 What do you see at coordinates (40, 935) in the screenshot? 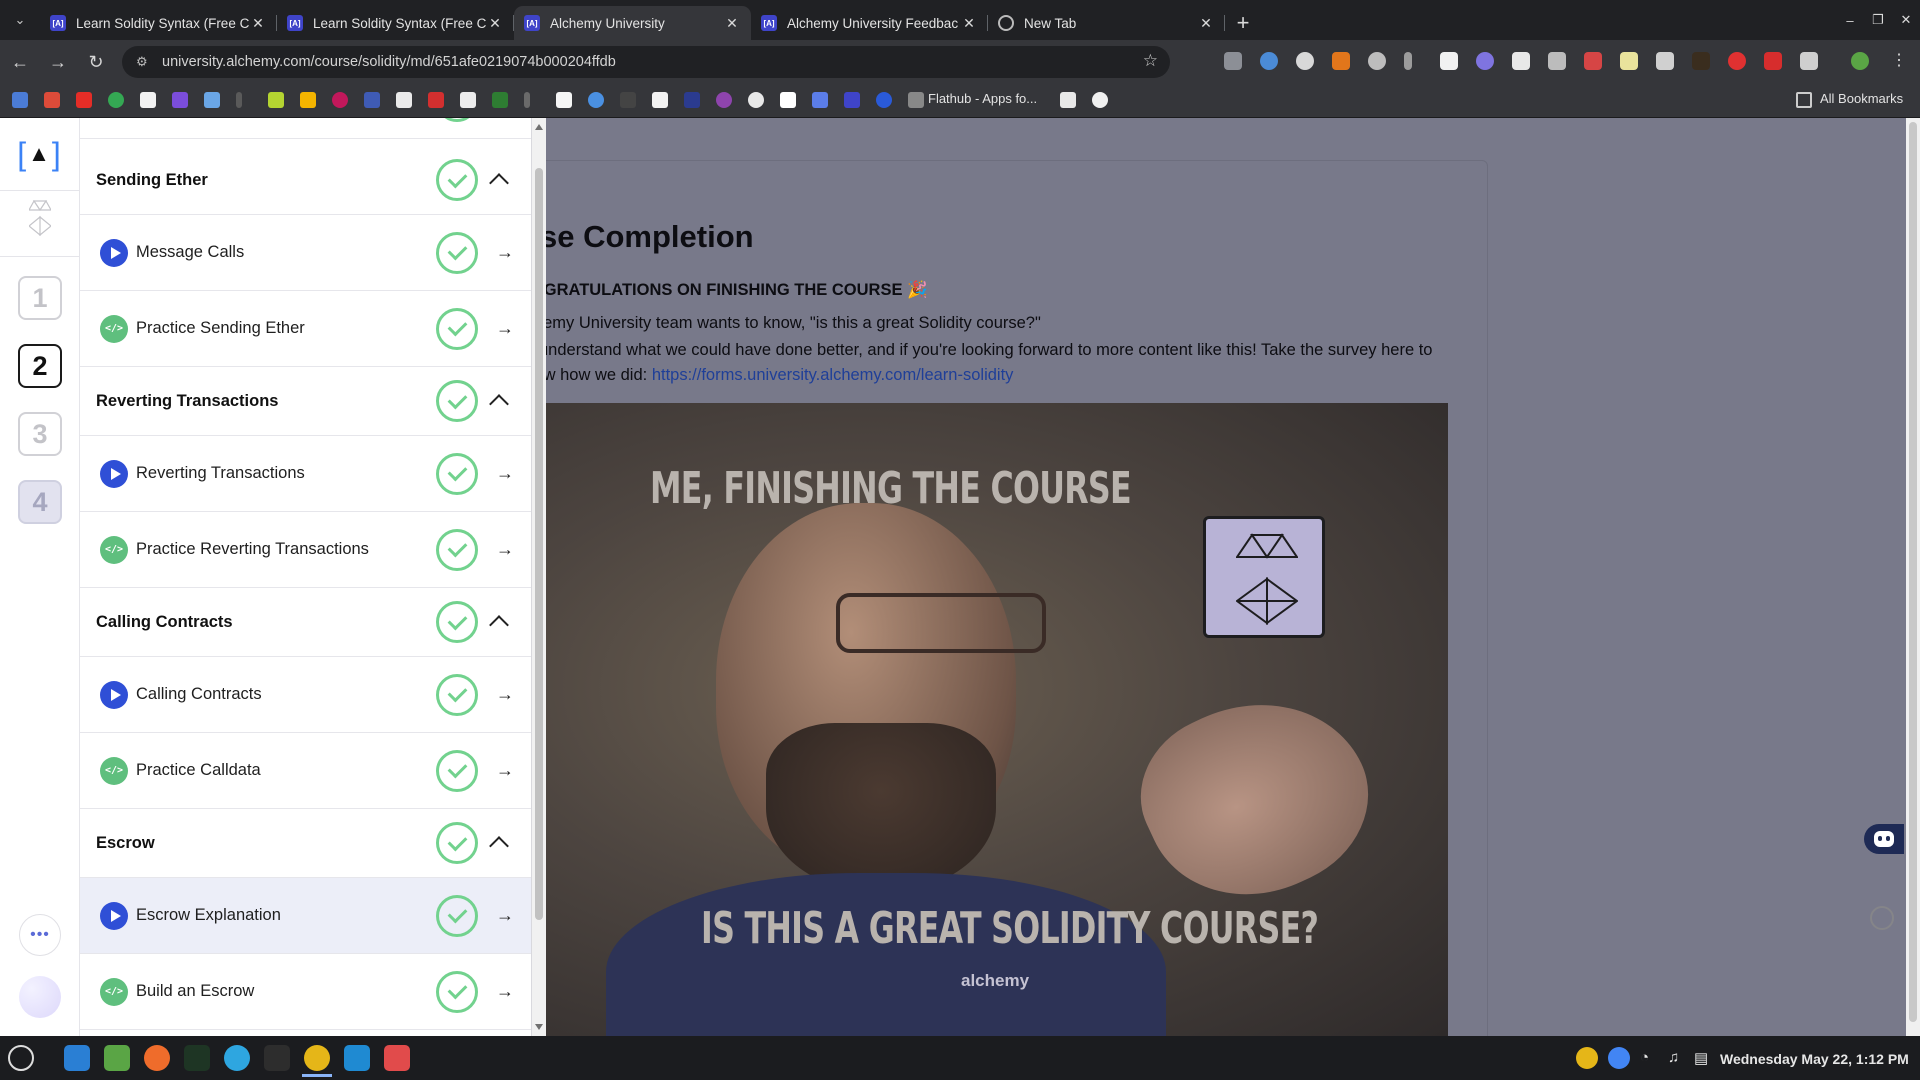
I see `more-options-icon: •••` at bounding box center [40, 935].